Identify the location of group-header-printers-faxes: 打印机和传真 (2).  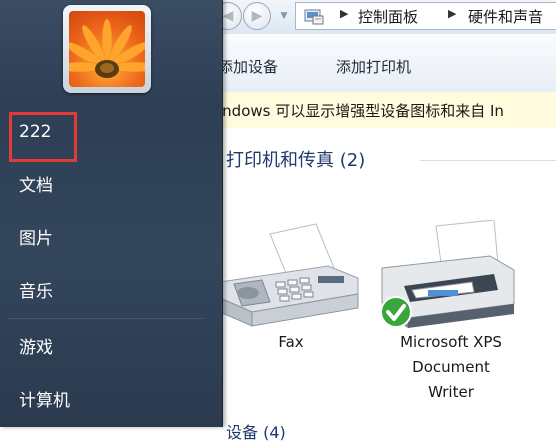
(295, 159).